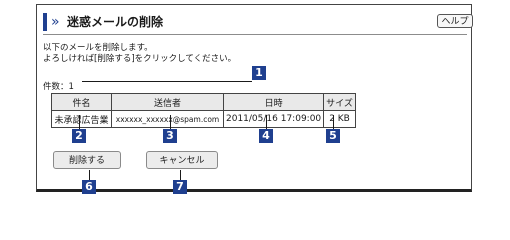  I want to click on instructions: 以下のメールを削除します。 よろしければ[削除する]をクリックしてください。, so click(139, 54).